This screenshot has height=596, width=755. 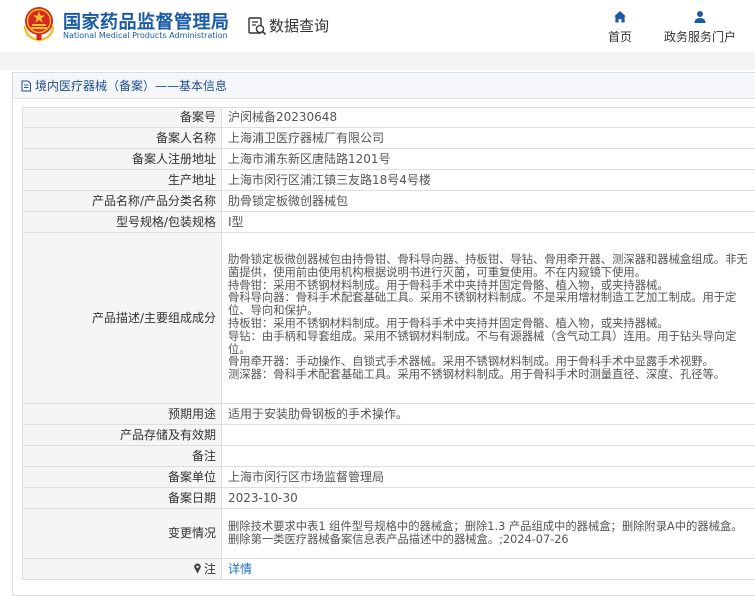 I want to click on note-label-cell: 注, so click(x=122, y=569).